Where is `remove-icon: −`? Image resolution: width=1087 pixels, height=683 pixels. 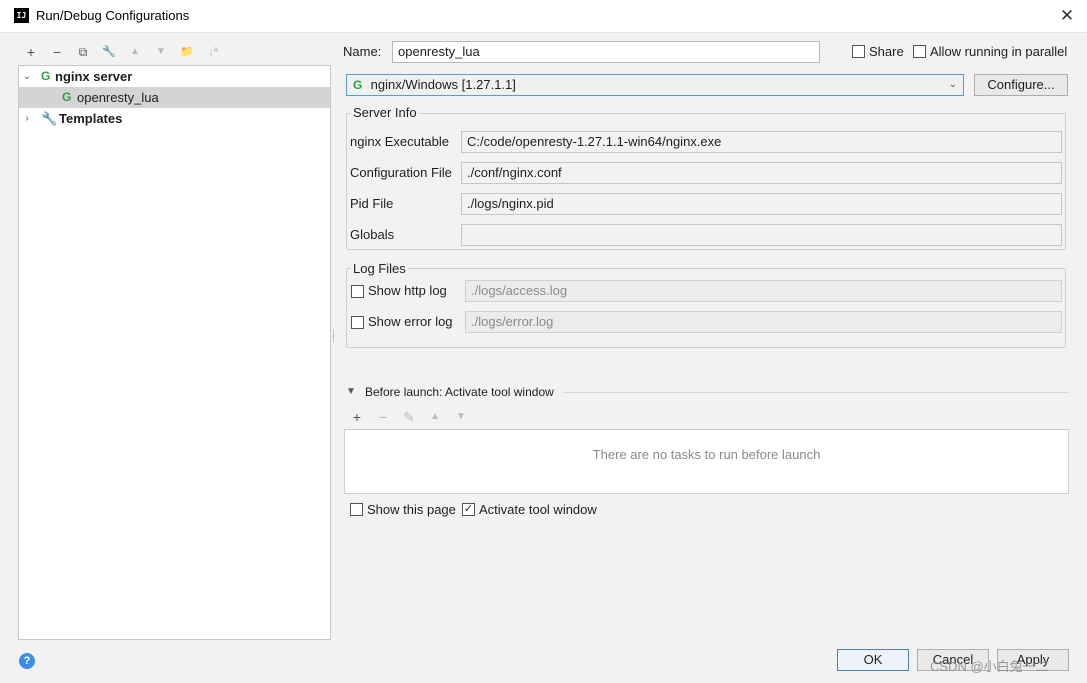
remove-icon: − is located at coordinates (57, 52).